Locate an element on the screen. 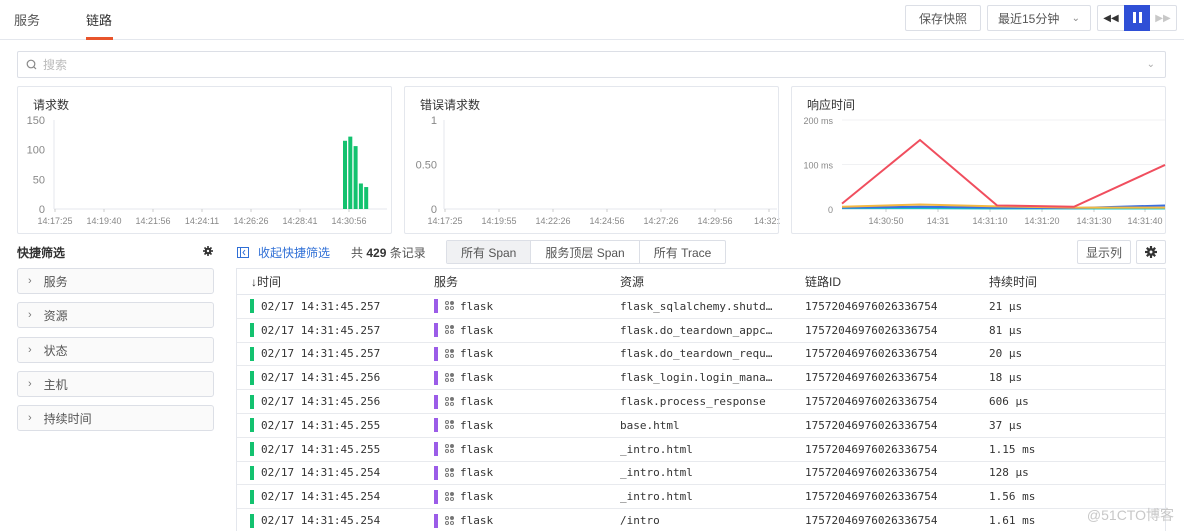  x-tick-label: 14:29:56 is located at coordinates (714, 221).